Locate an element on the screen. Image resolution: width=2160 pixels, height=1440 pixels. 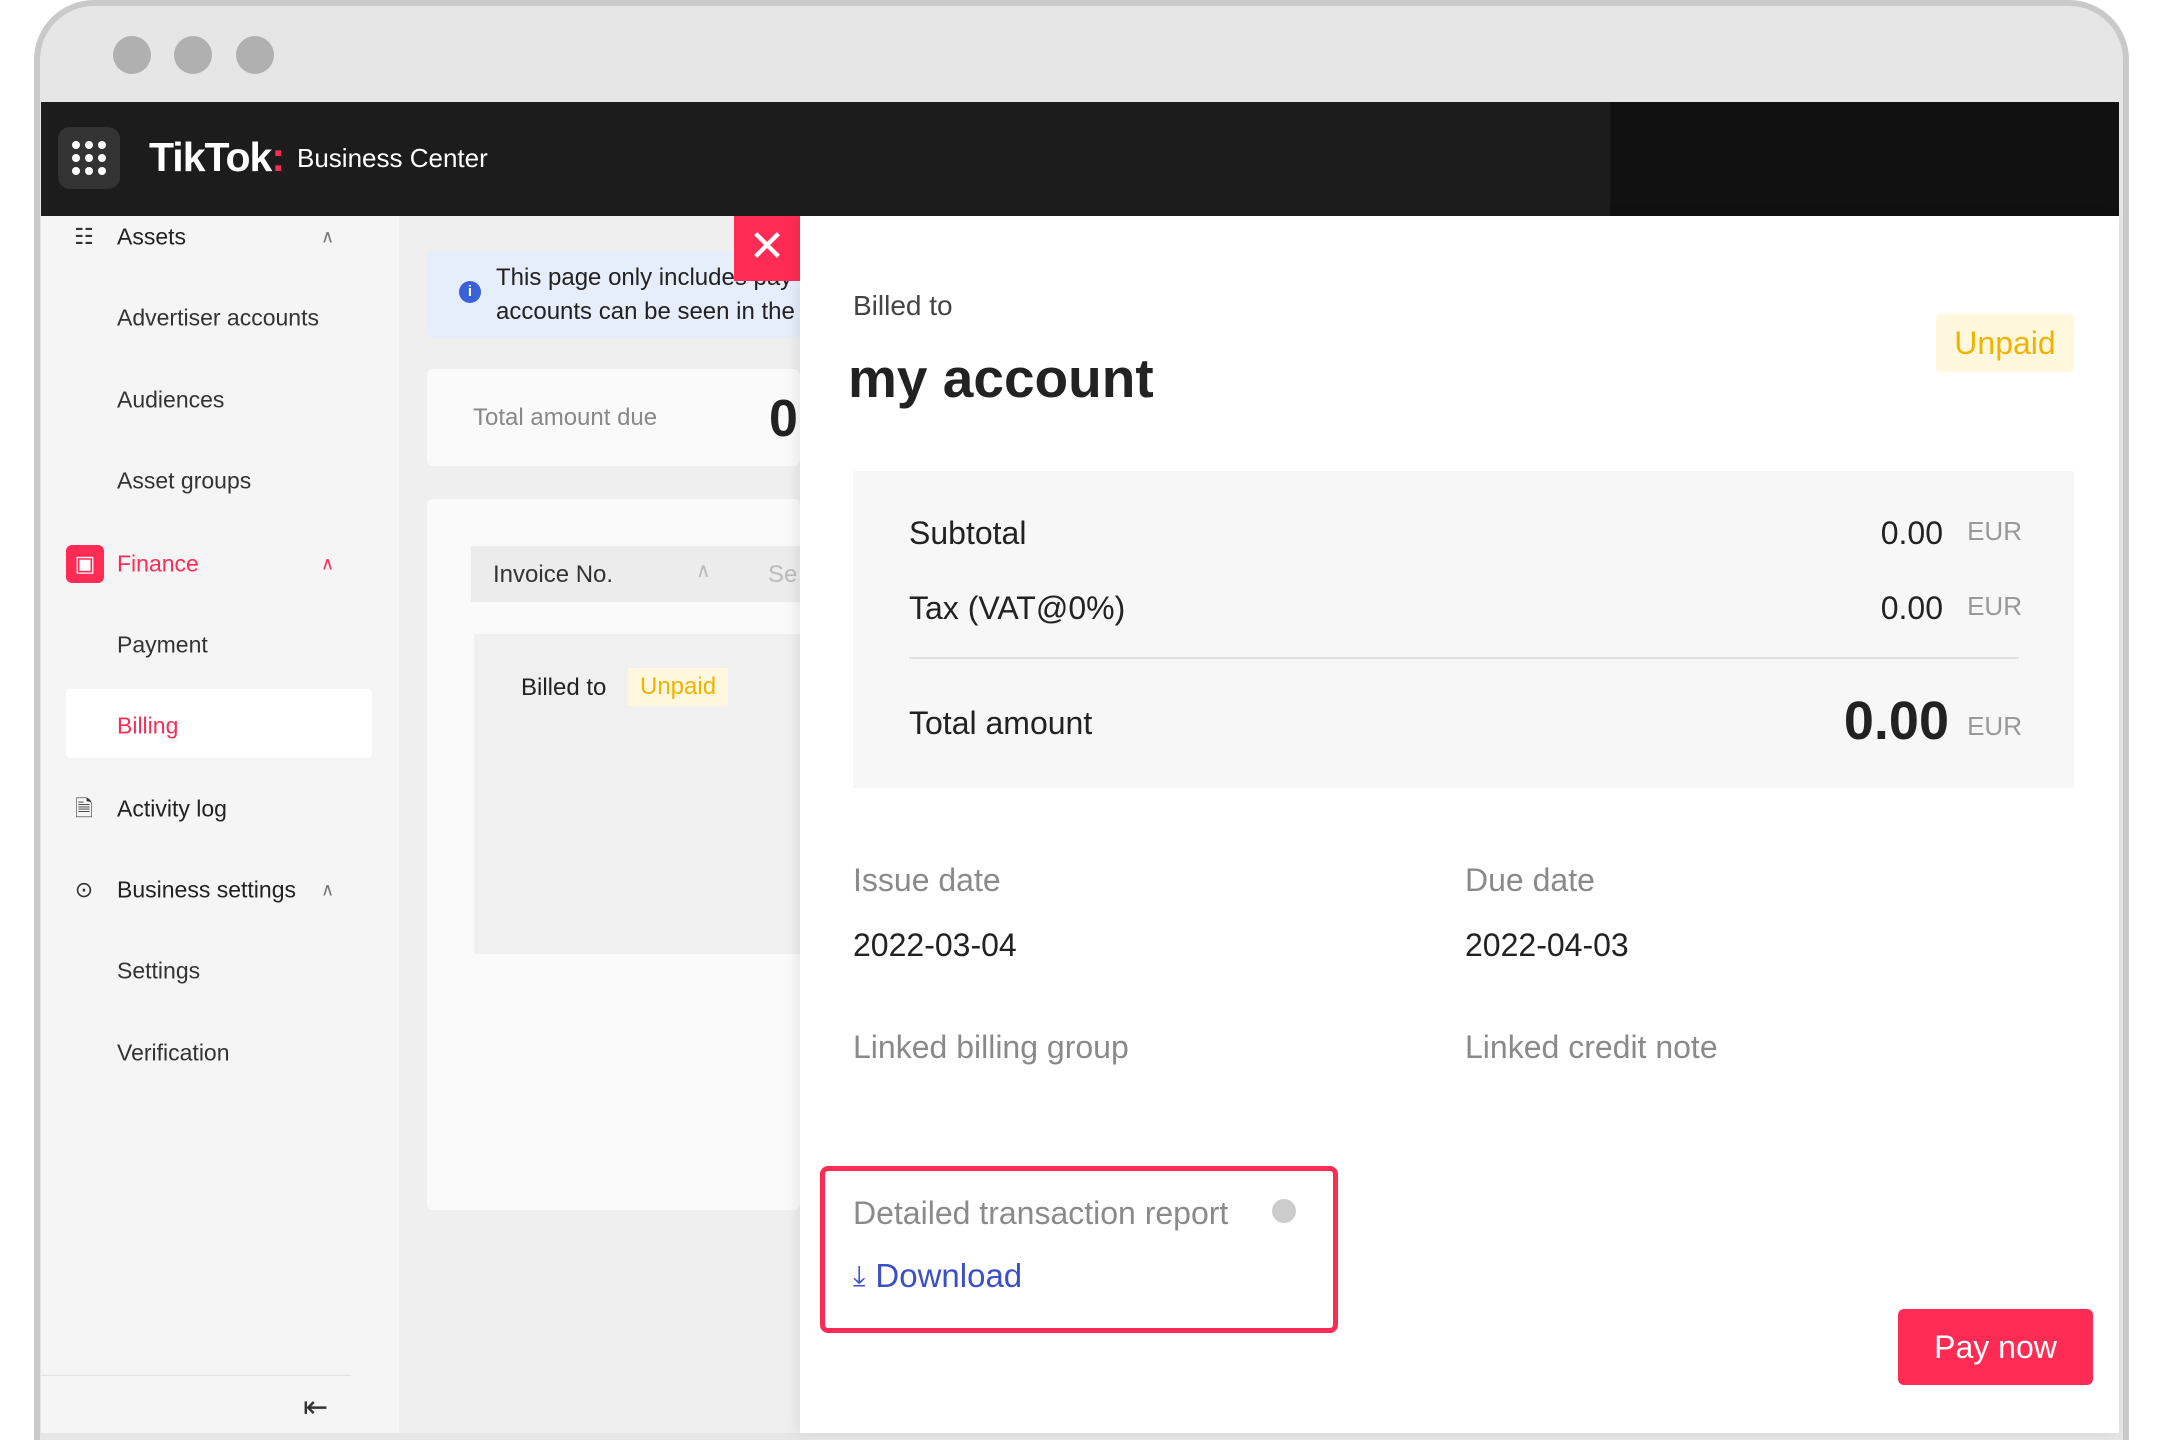
report-highlight is located at coordinates (1079, 1249).